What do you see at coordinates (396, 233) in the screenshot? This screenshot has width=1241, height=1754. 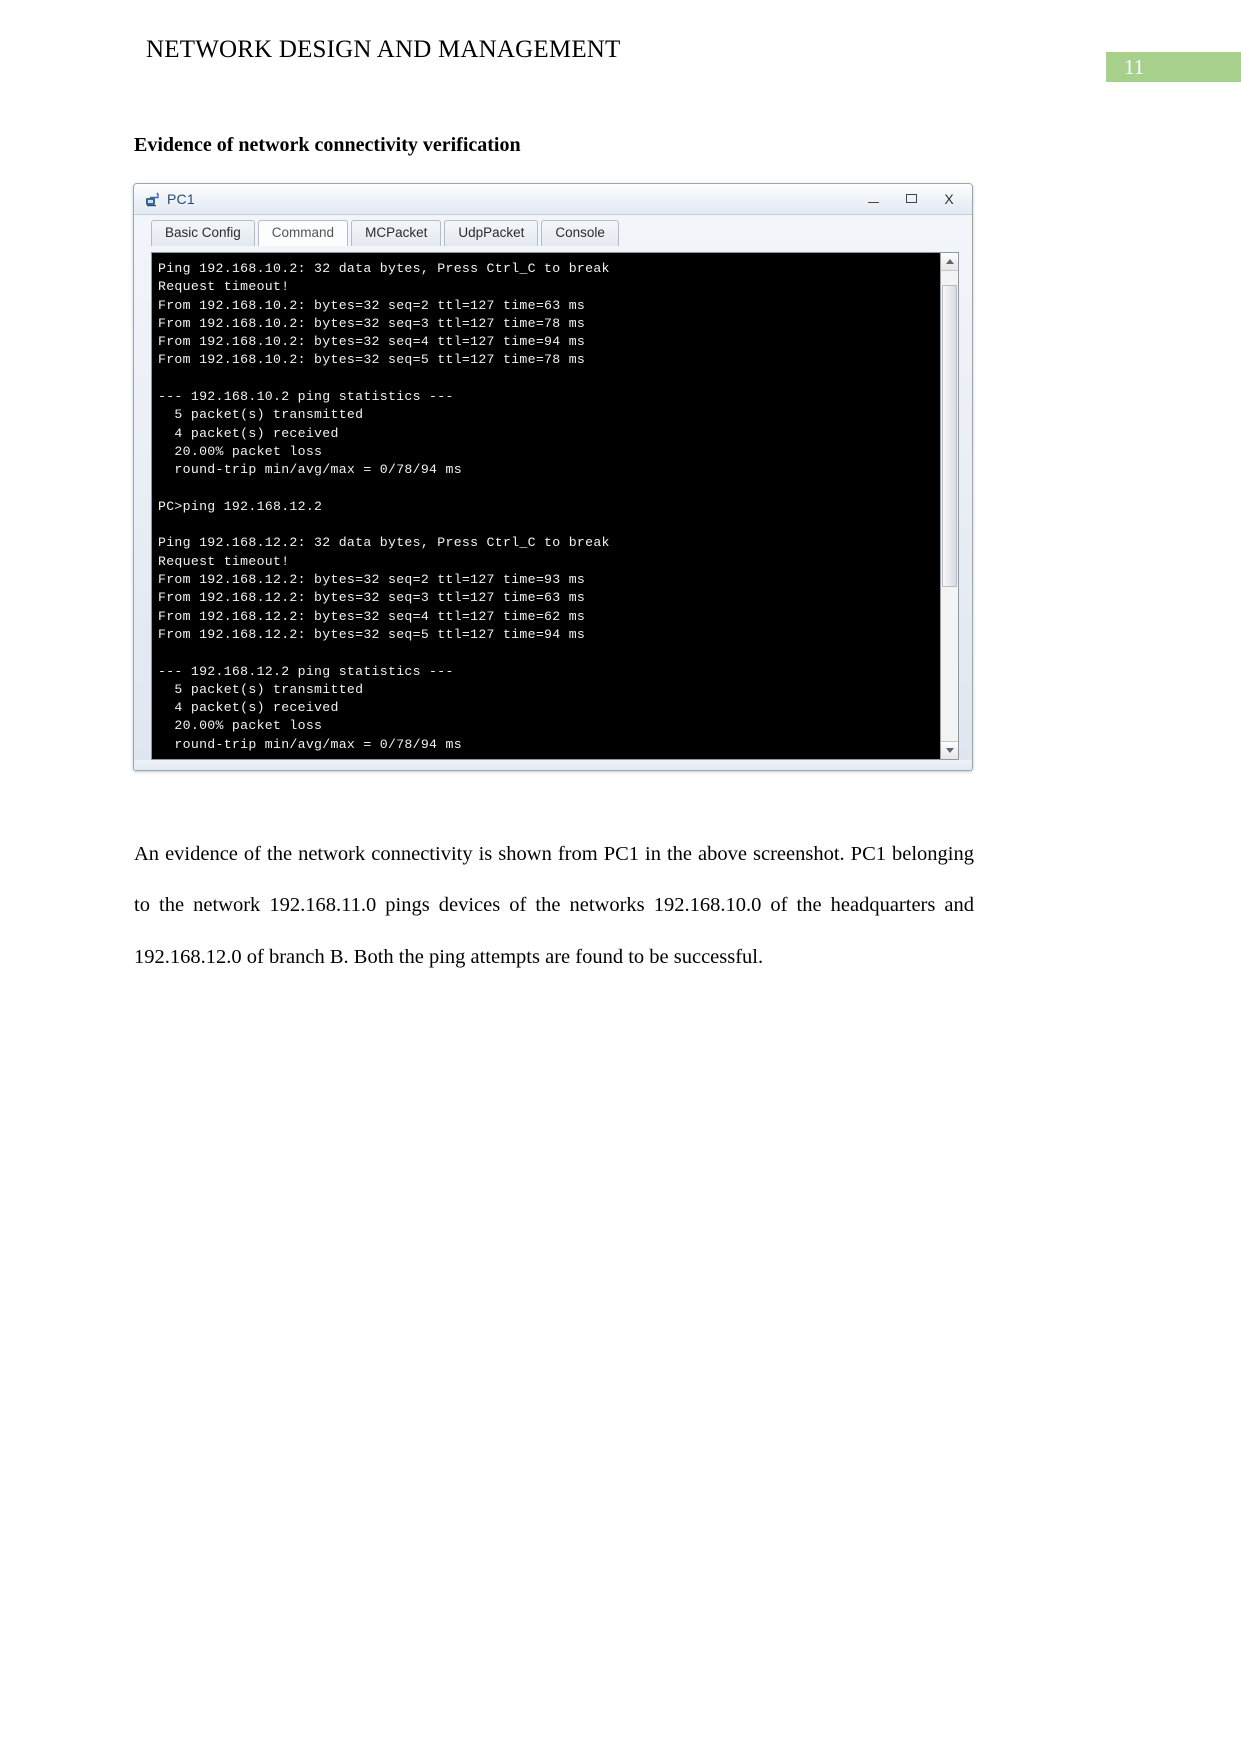 I see `tab-mcpacket: MCPacket` at bounding box center [396, 233].